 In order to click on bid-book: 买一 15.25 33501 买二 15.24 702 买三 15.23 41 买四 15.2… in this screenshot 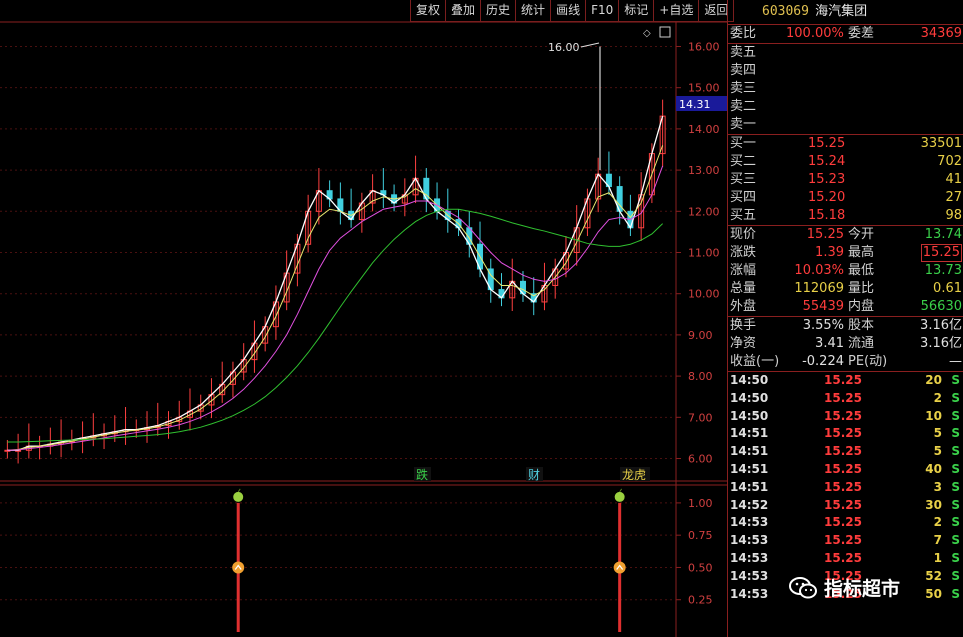, I will do `click(845, 180)`.